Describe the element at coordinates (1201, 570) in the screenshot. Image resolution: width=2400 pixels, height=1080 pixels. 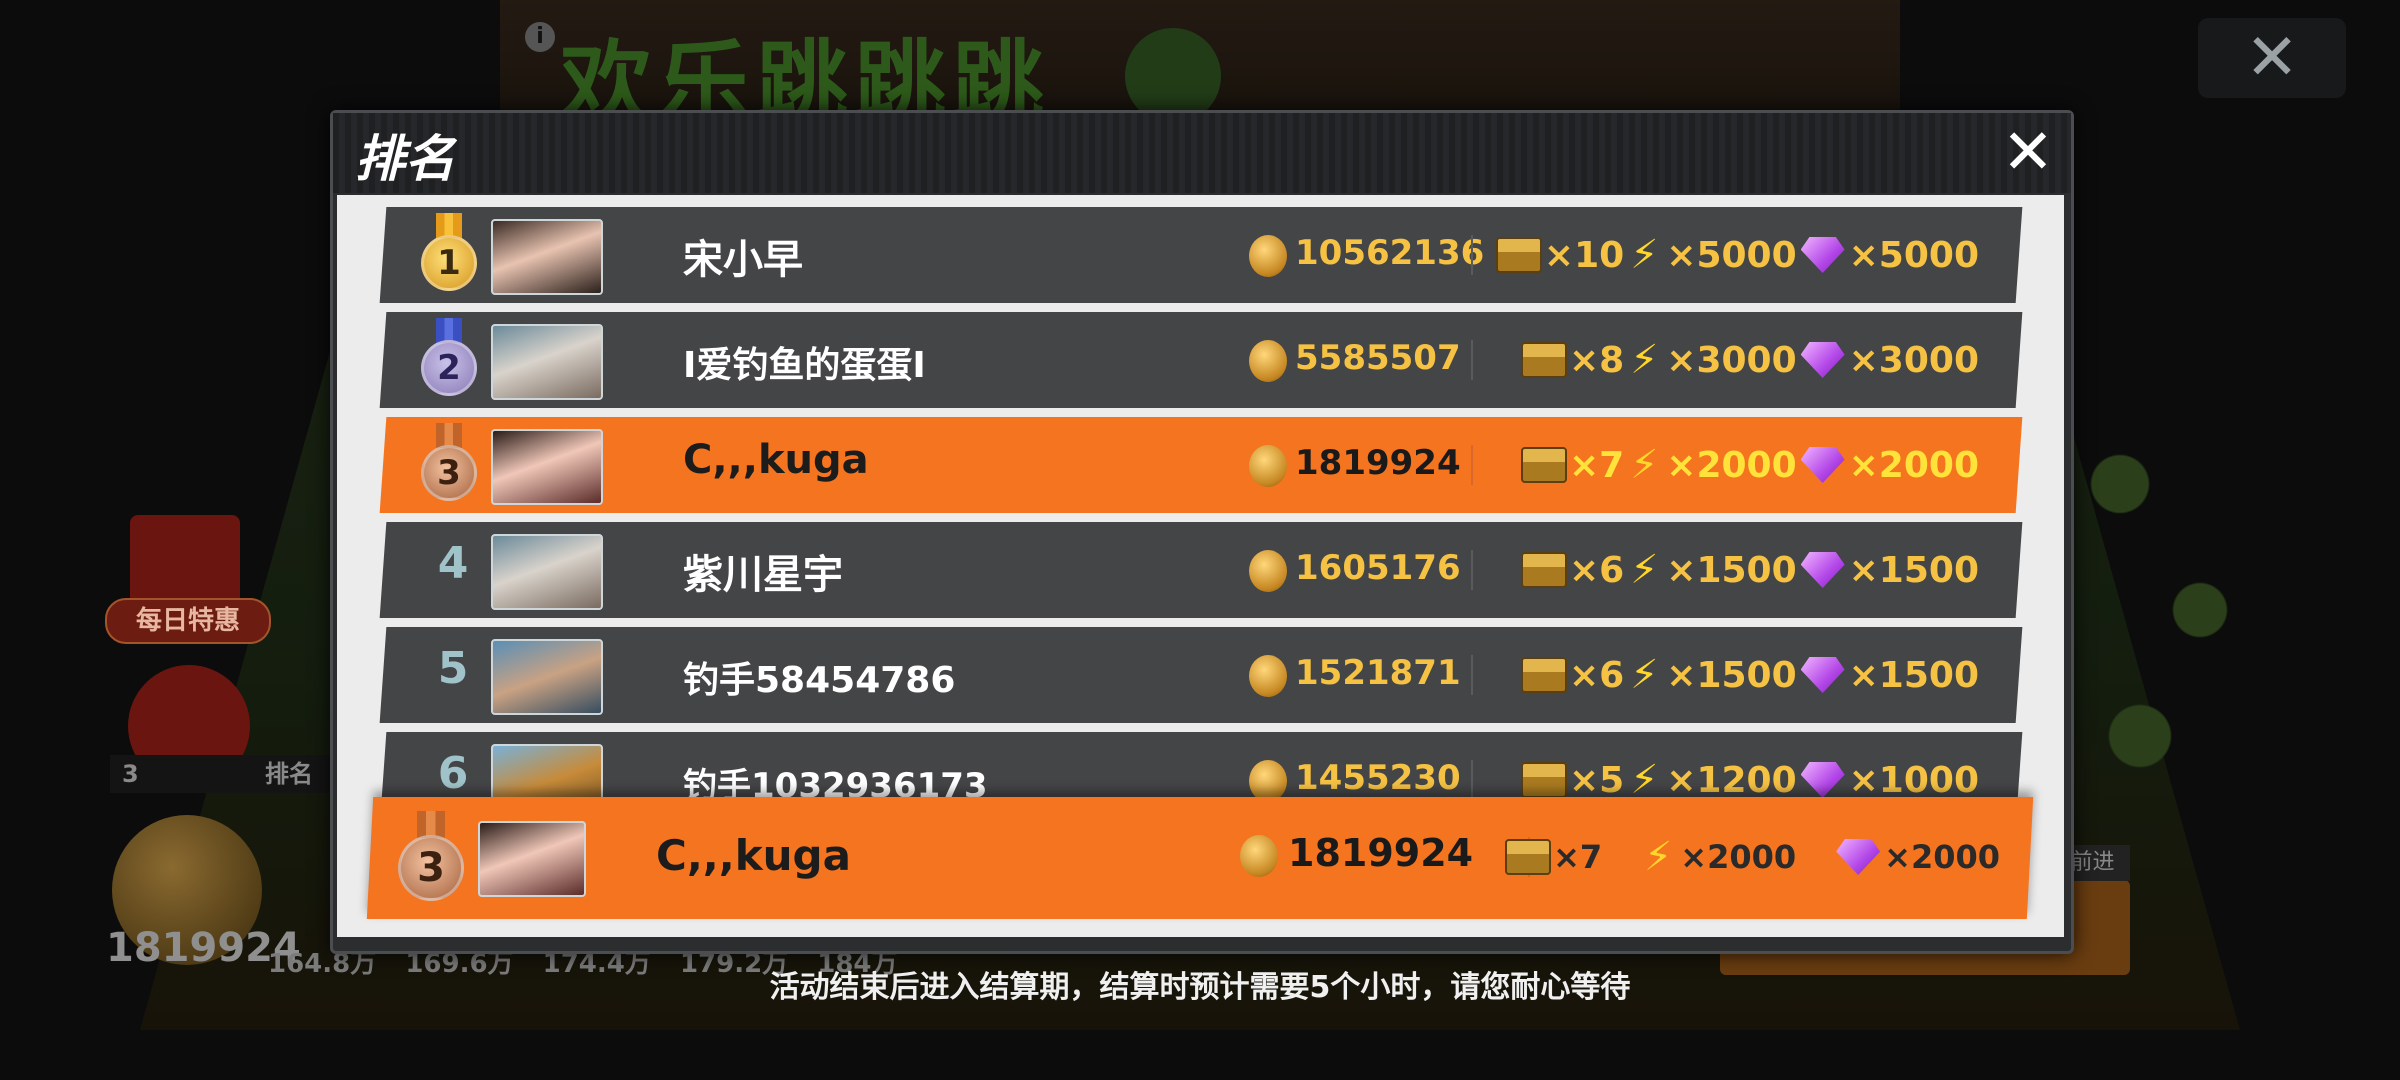
I see `ranking-row: 4 紫川星宇 1605176 ×6 ⚡ ×1500 ×1500` at that location.